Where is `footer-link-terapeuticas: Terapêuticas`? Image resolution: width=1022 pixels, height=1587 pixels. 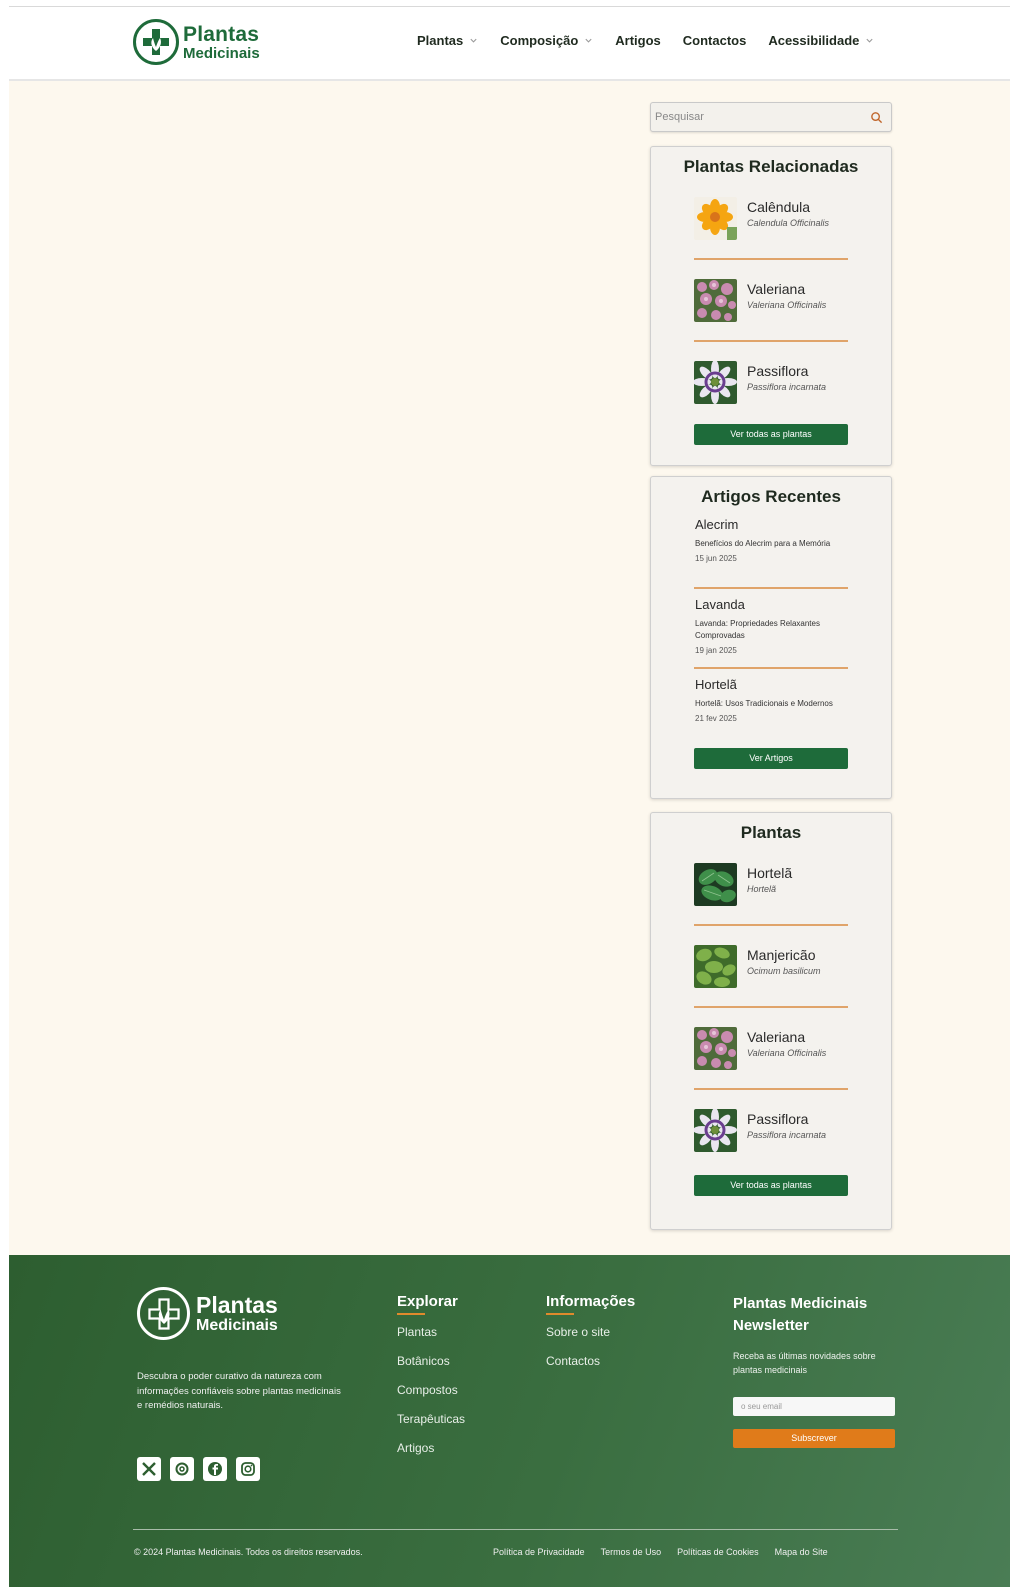
footer-link-terapeuticas: Terapêuticas is located at coordinates (431, 1419).